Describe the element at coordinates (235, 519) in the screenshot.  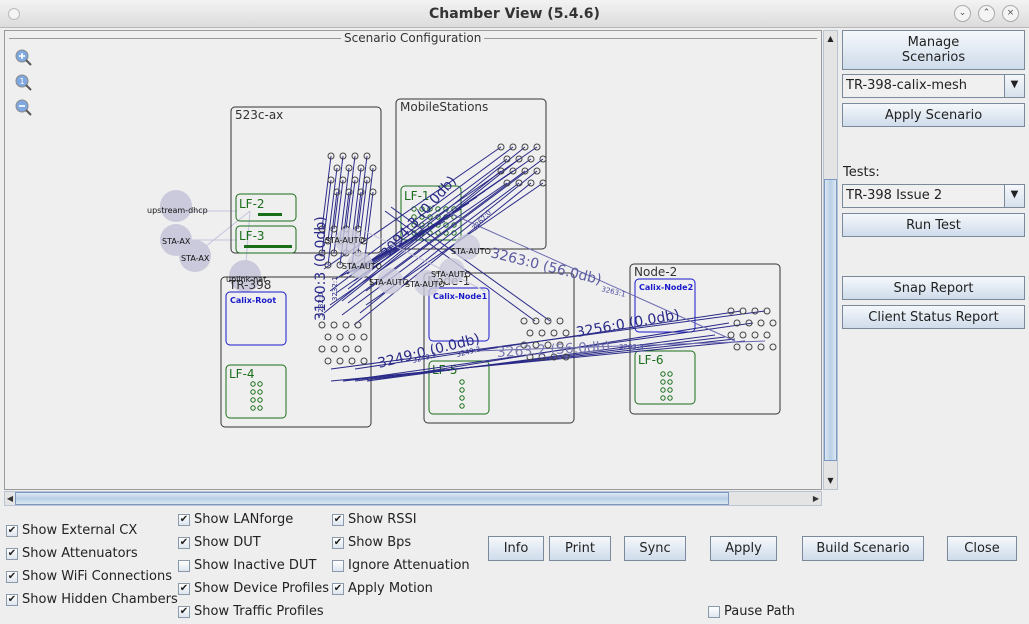
I see `checkbox-show-lanforge: ✔ Show LANforge` at that location.